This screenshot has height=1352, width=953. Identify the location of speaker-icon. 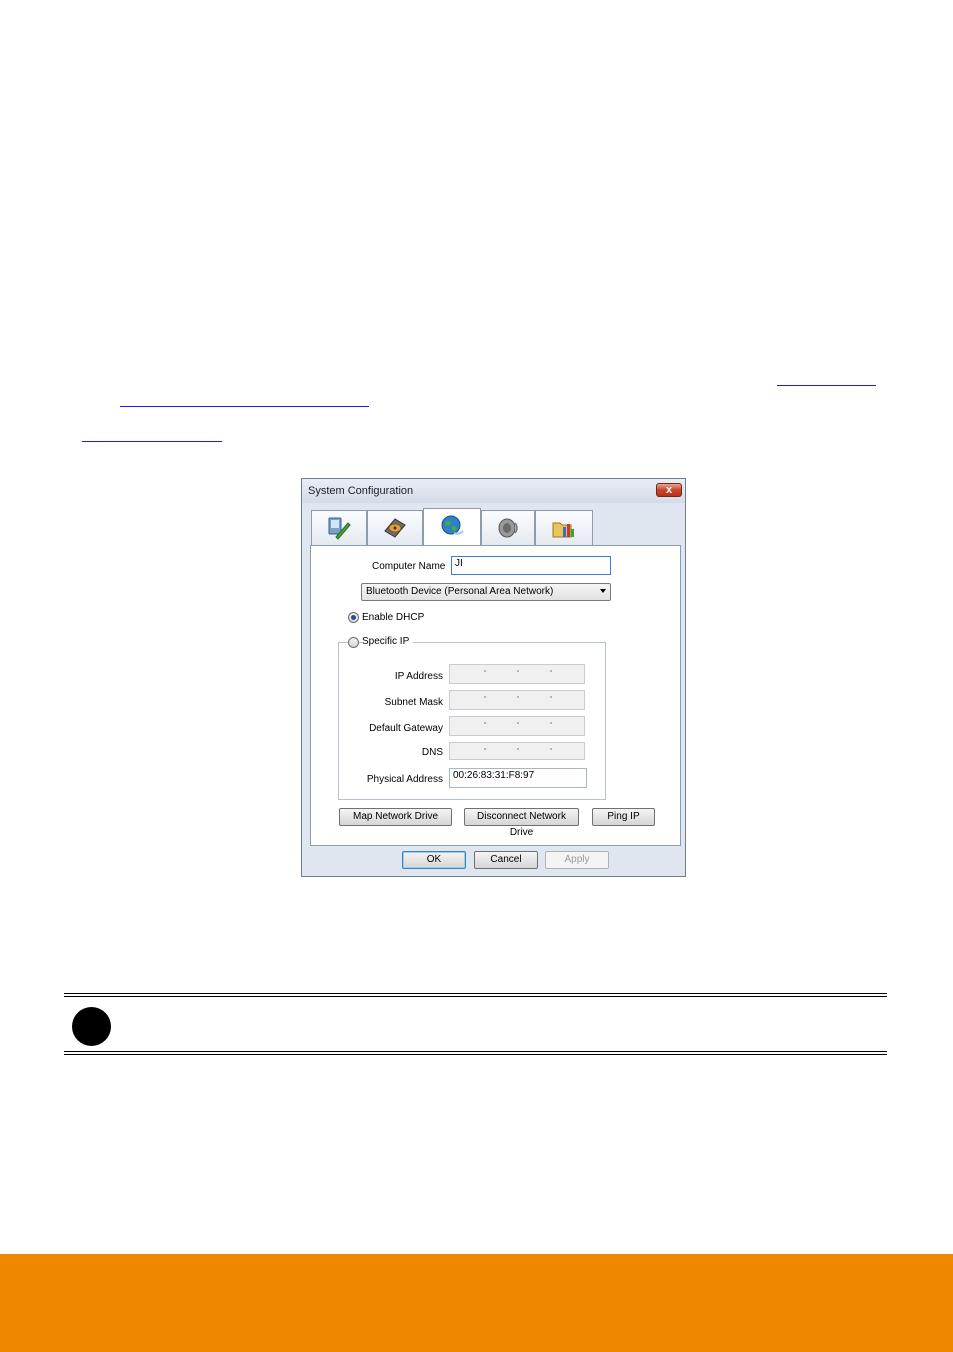
(508, 528).